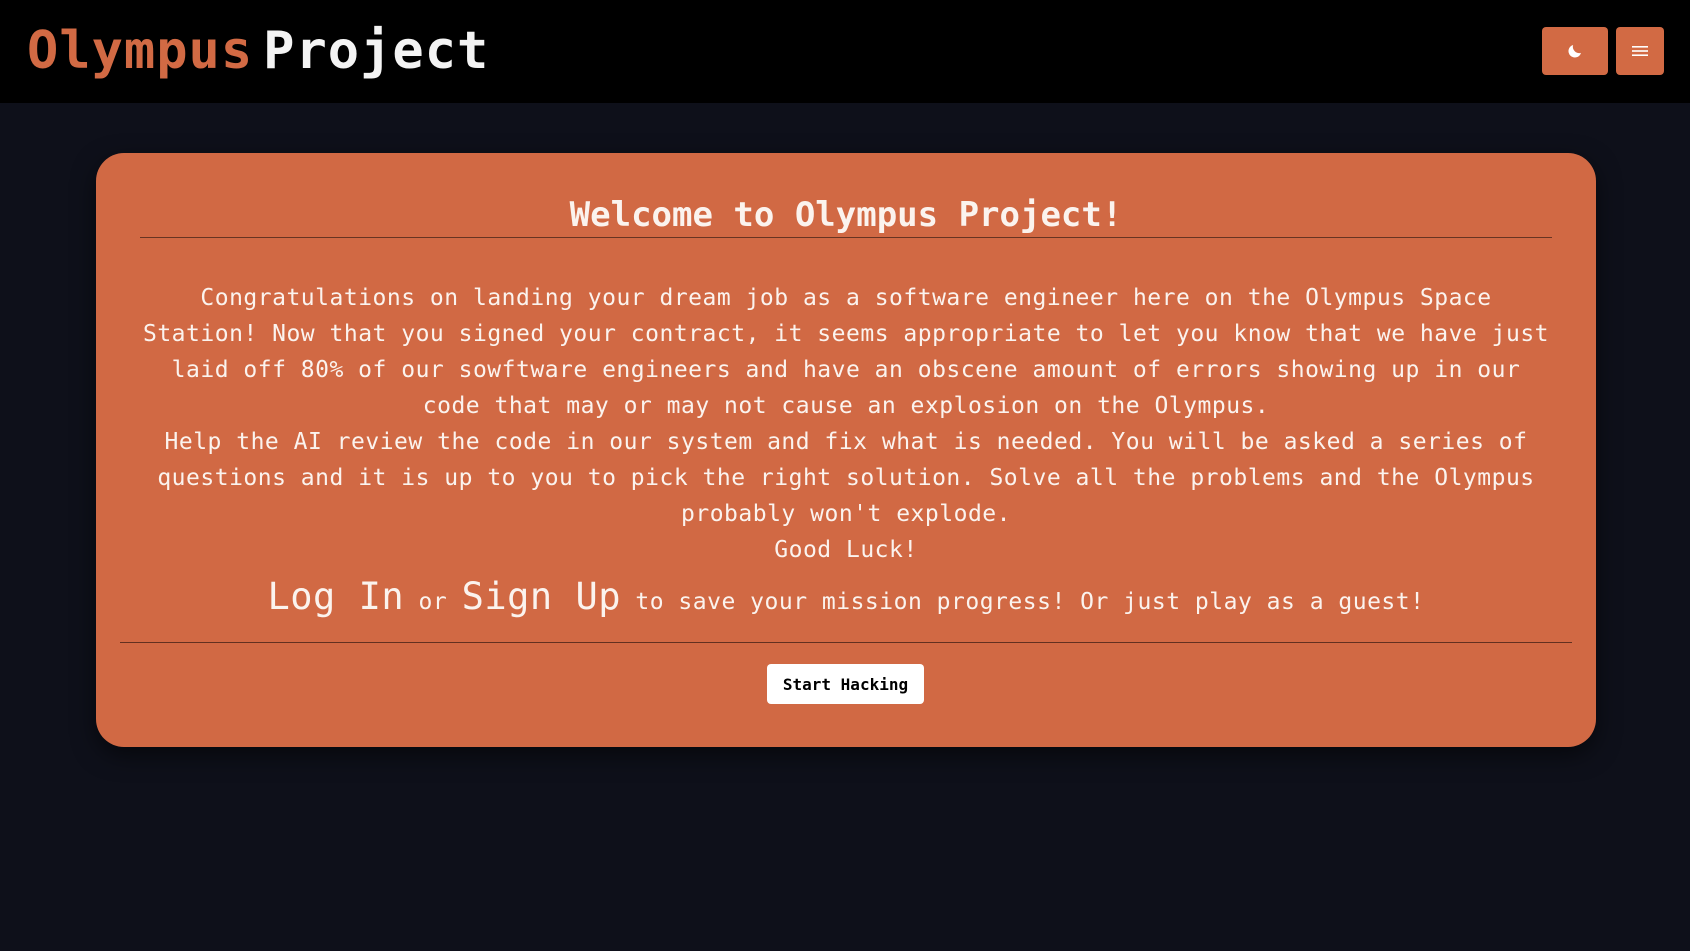  What do you see at coordinates (336, 596) in the screenshot?
I see `login-link: Log In` at bounding box center [336, 596].